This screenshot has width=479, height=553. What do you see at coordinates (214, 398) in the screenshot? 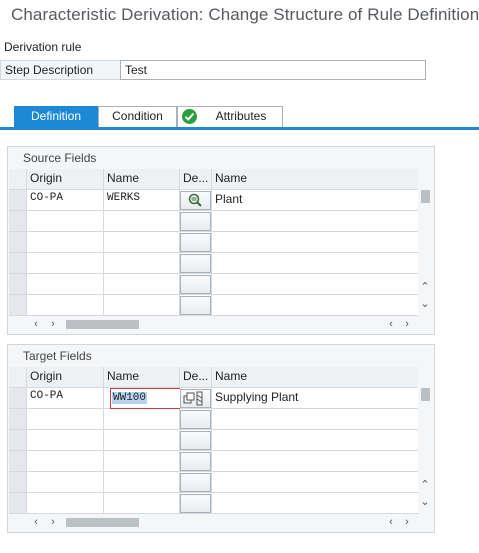
I see `table-row: CO-PA WW100 Supplying Plant` at bounding box center [214, 398].